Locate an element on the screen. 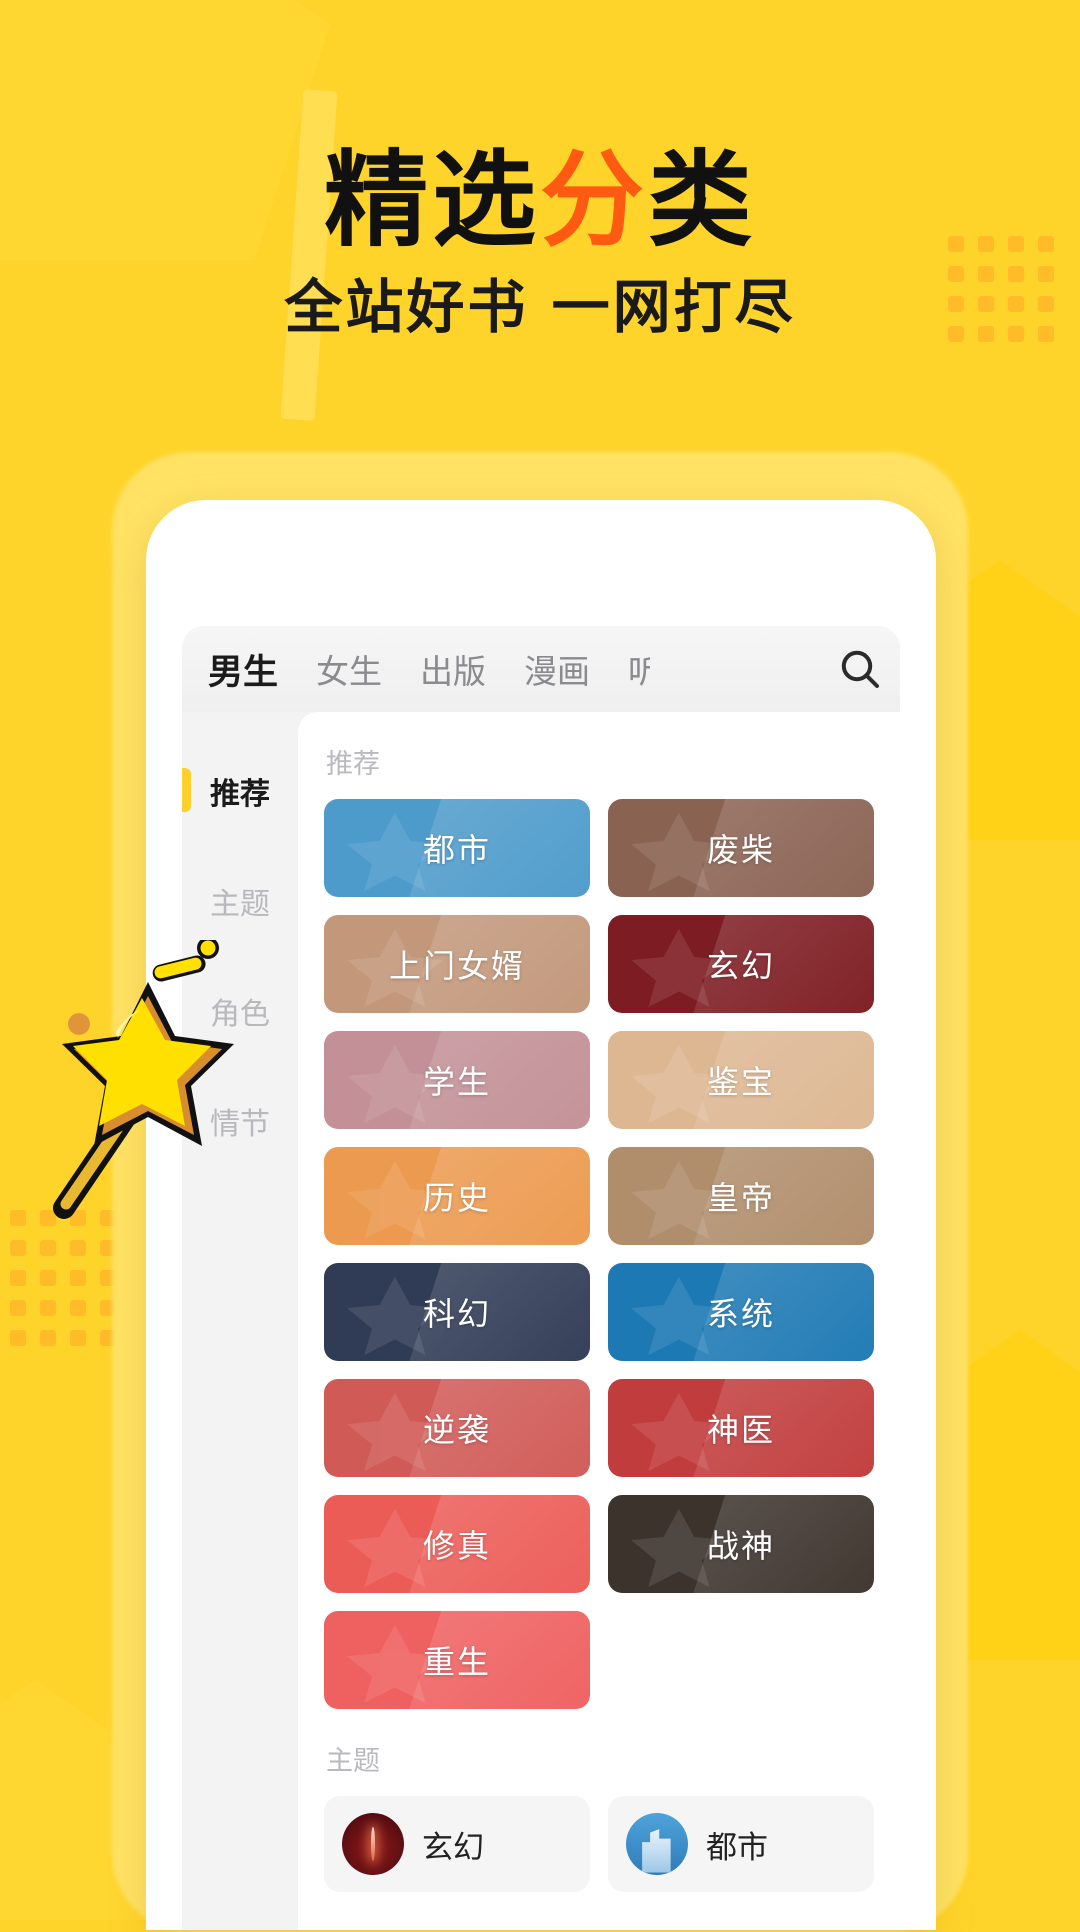 The width and height of the screenshot is (1080, 1932). tile-chongsheng: 重生 is located at coordinates (457, 1660).